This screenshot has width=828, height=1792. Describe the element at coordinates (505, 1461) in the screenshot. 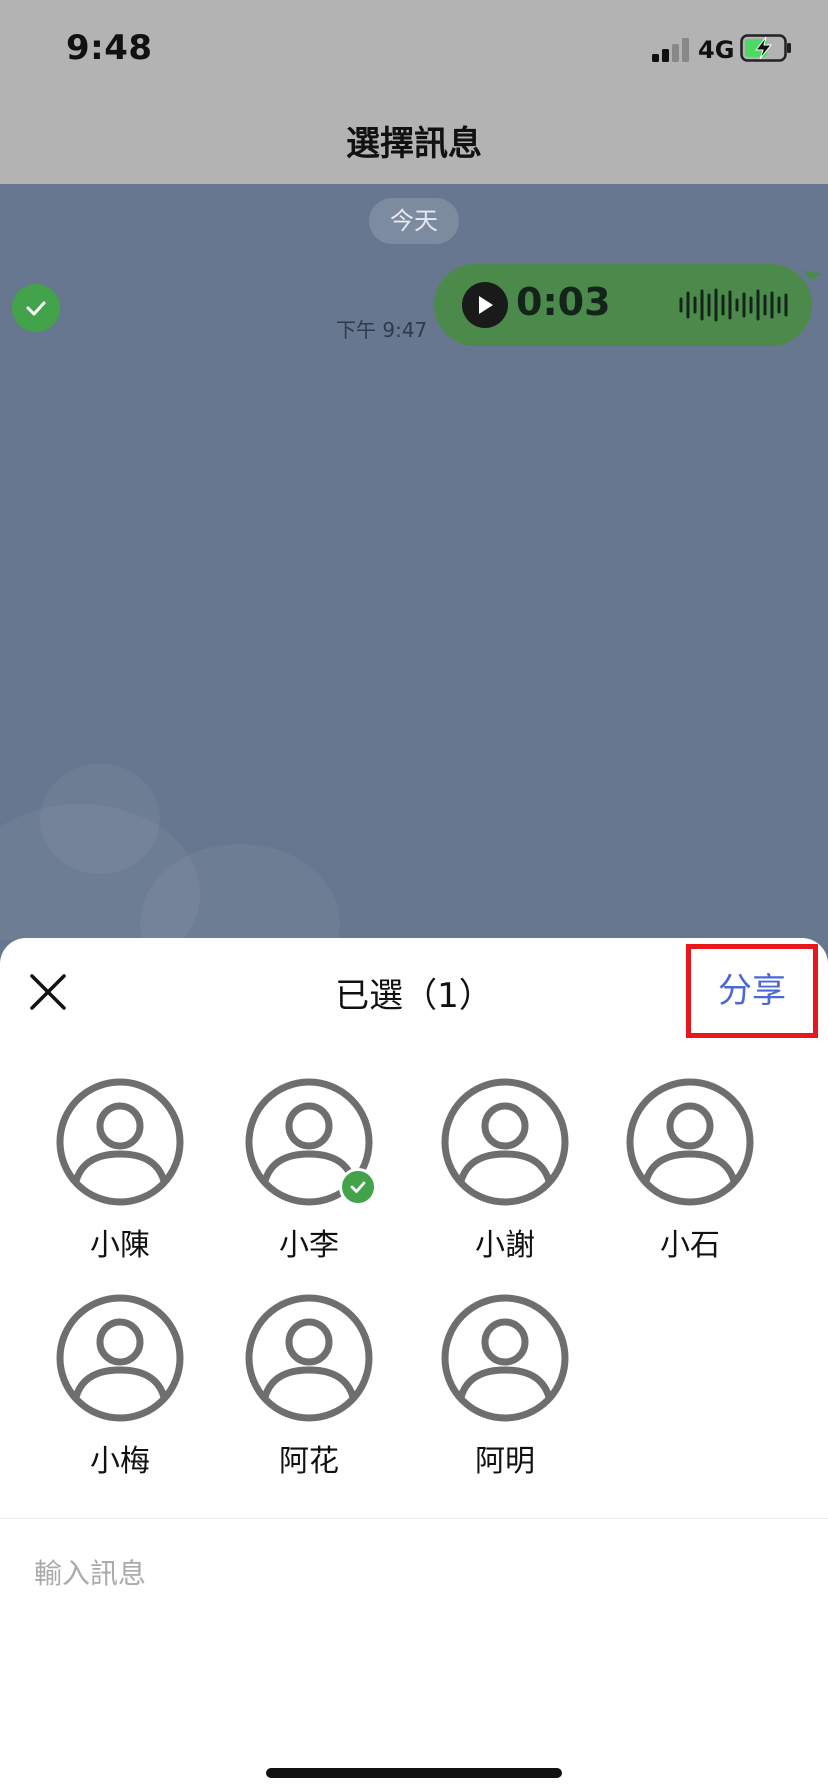

I see `contact-name: 阿明` at that location.